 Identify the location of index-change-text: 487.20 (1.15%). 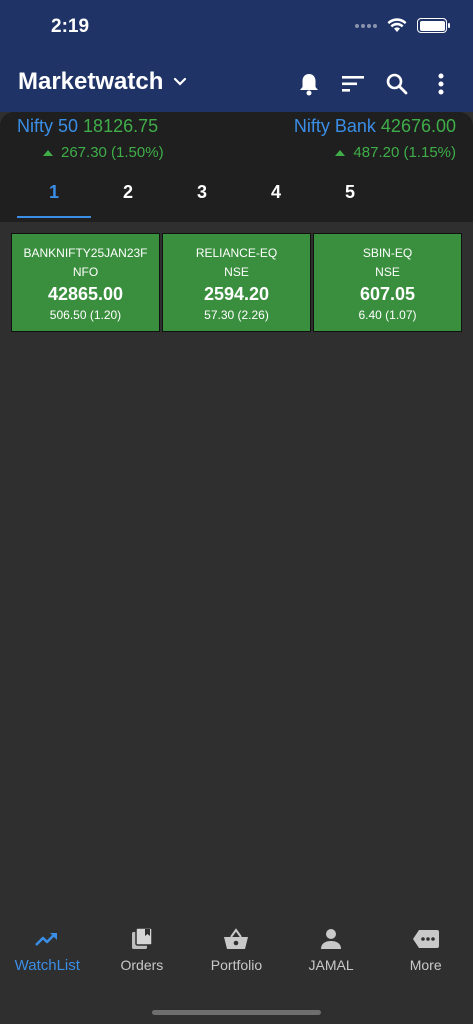
(404, 152).